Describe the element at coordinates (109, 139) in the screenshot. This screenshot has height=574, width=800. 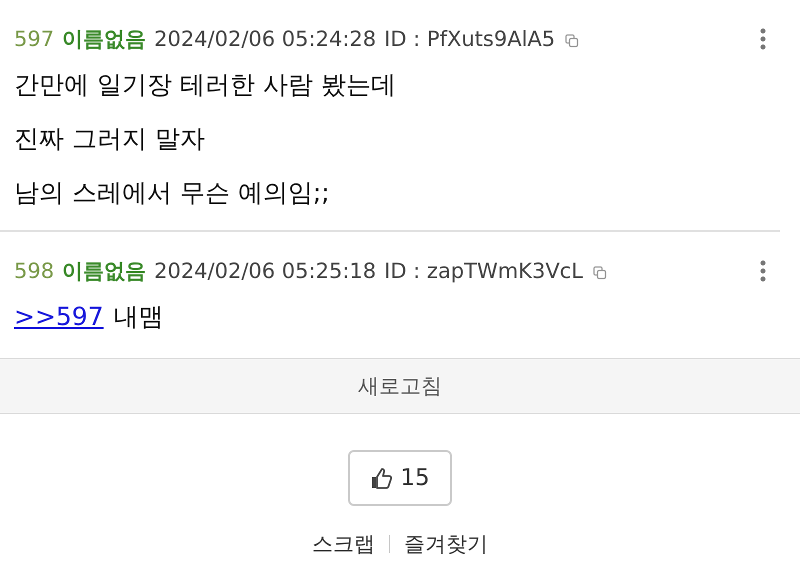
I see `post-text: 진짜 그러지 말자` at that location.